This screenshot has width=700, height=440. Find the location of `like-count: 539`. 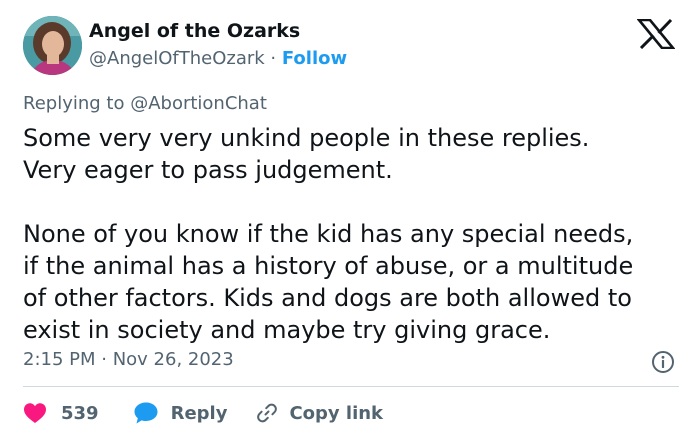

like-count: 539 is located at coordinates (80, 413).